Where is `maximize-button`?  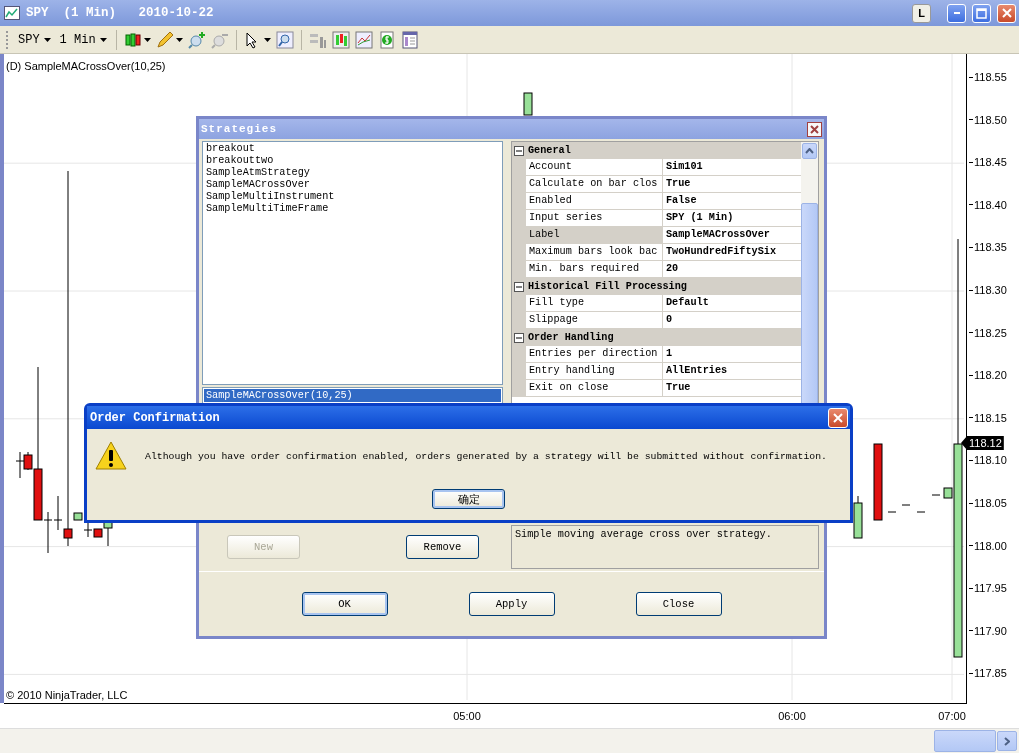 maximize-button is located at coordinates (981, 13).